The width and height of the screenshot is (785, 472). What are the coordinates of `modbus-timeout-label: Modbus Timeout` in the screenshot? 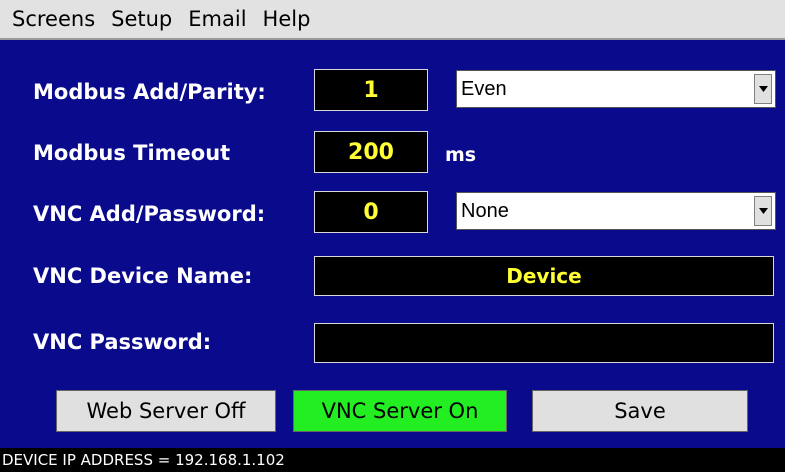 It's located at (132, 153).